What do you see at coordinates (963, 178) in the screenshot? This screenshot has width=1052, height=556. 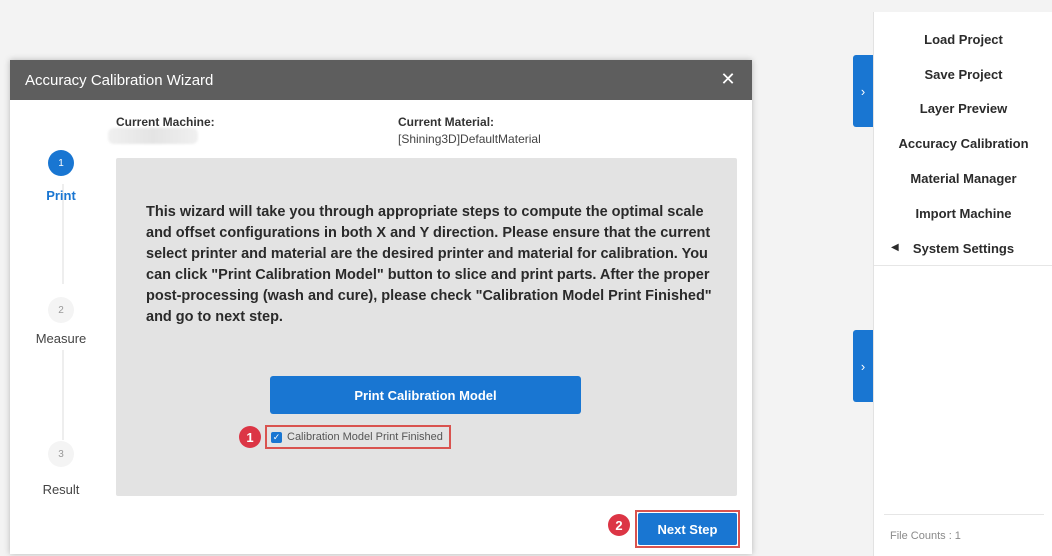 I see `menu-item-material-manager: Material Manager` at bounding box center [963, 178].